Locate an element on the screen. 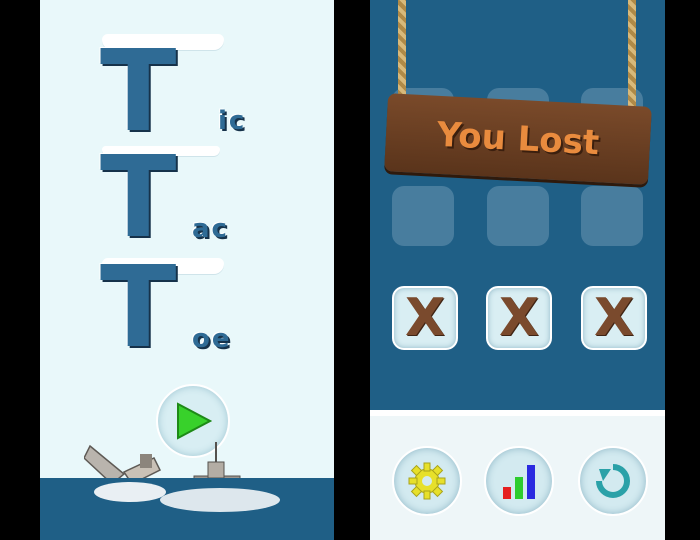  title-small-letters: oe is located at coordinates (212, 339).